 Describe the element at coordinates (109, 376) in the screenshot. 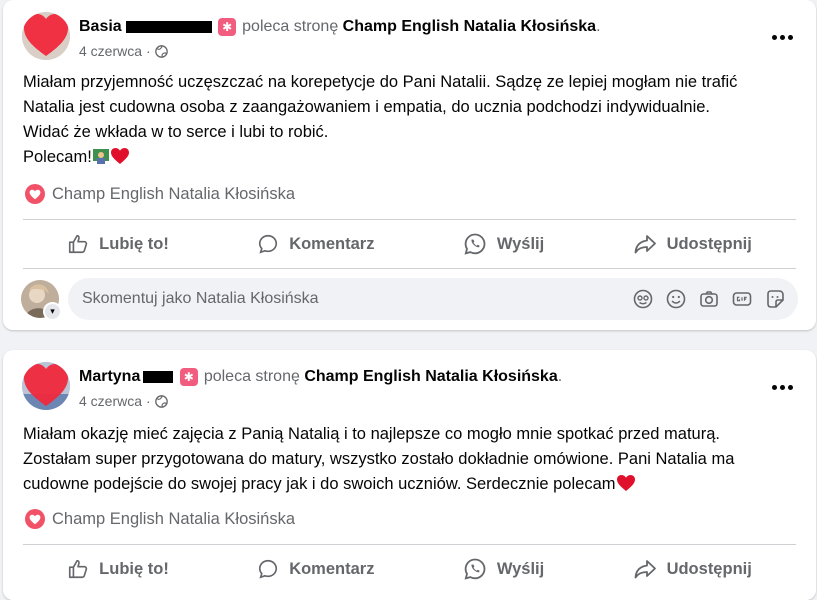

I see `author-name: Martyna` at that location.